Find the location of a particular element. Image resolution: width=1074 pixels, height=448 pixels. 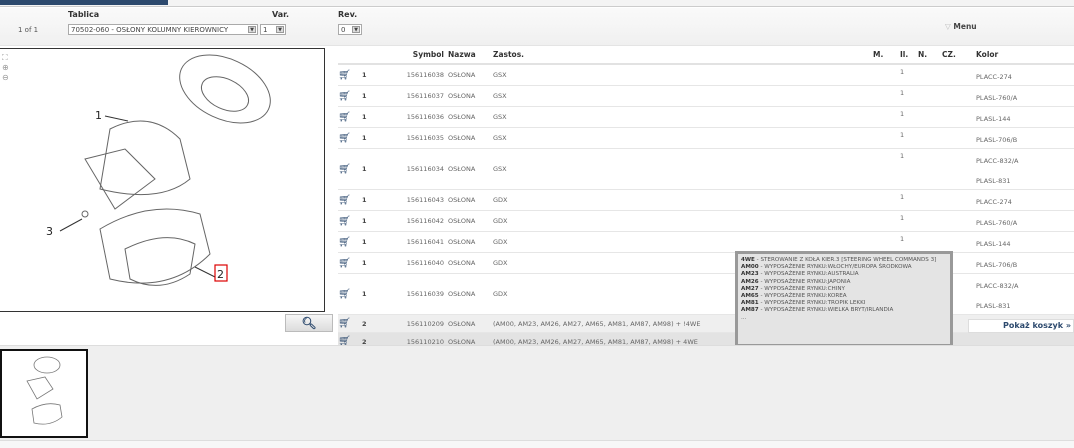

zoom-search-button: 🔍︎ is located at coordinates (309, 323).